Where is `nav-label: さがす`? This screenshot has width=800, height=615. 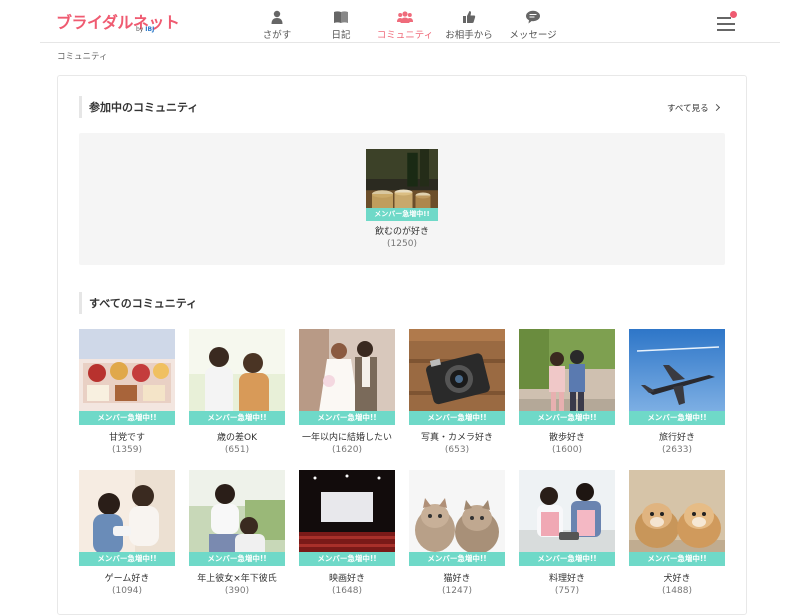
nav-label: さがす is located at coordinates (277, 35).